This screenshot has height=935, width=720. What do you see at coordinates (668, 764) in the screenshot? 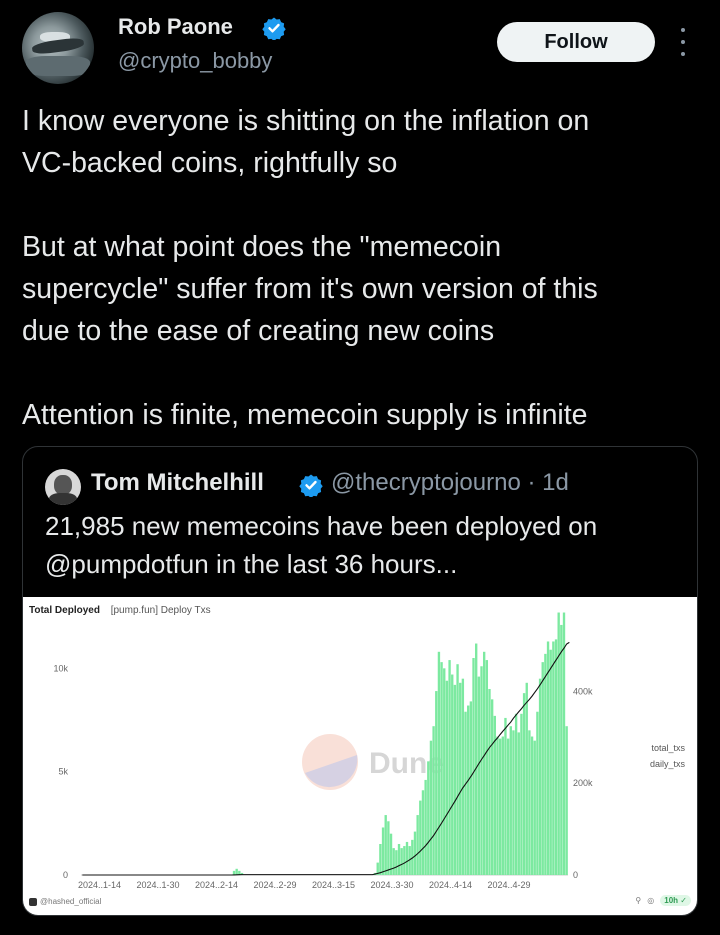
I see `legend-label: daily_txs` at bounding box center [668, 764].